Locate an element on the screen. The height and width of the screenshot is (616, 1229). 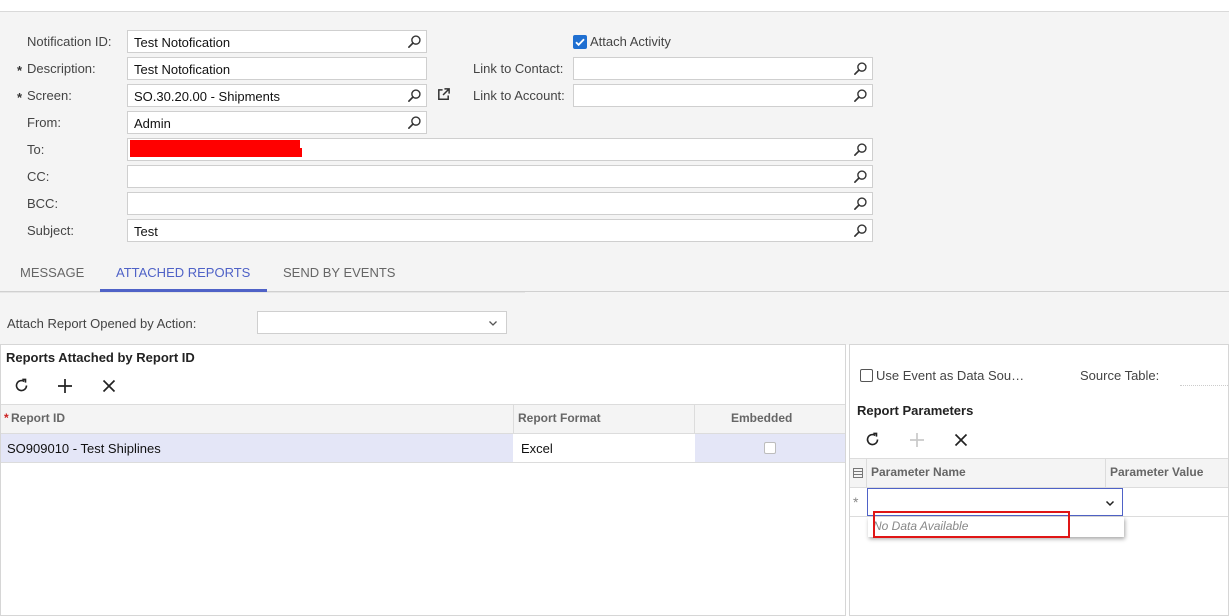
description-field: Test Notofication is located at coordinates (277, 68).